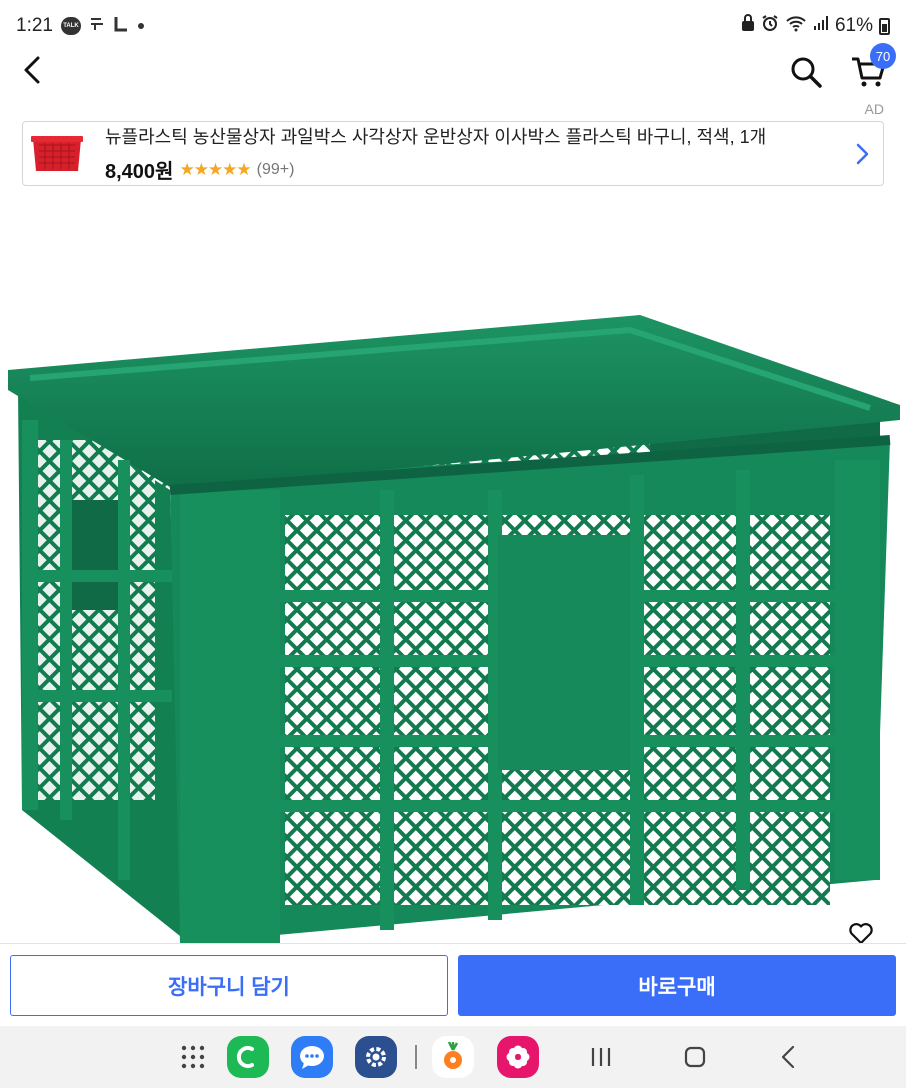 The height and width of the screenshot is (1088, 906). What do you see at coordinates (748, 26) in the screenshot?
I see `lock-icon` at bounding box center [748, 26].